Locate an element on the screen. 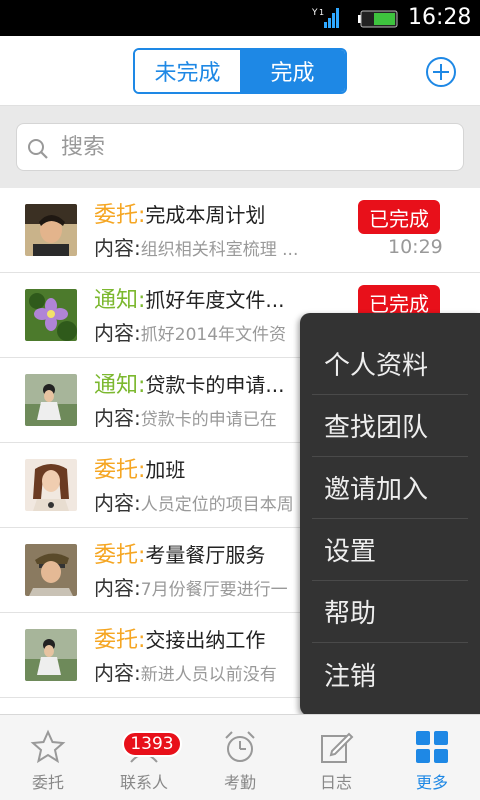  task-title: 委托:交接出纳工作 is located at coordinates (179, 640).